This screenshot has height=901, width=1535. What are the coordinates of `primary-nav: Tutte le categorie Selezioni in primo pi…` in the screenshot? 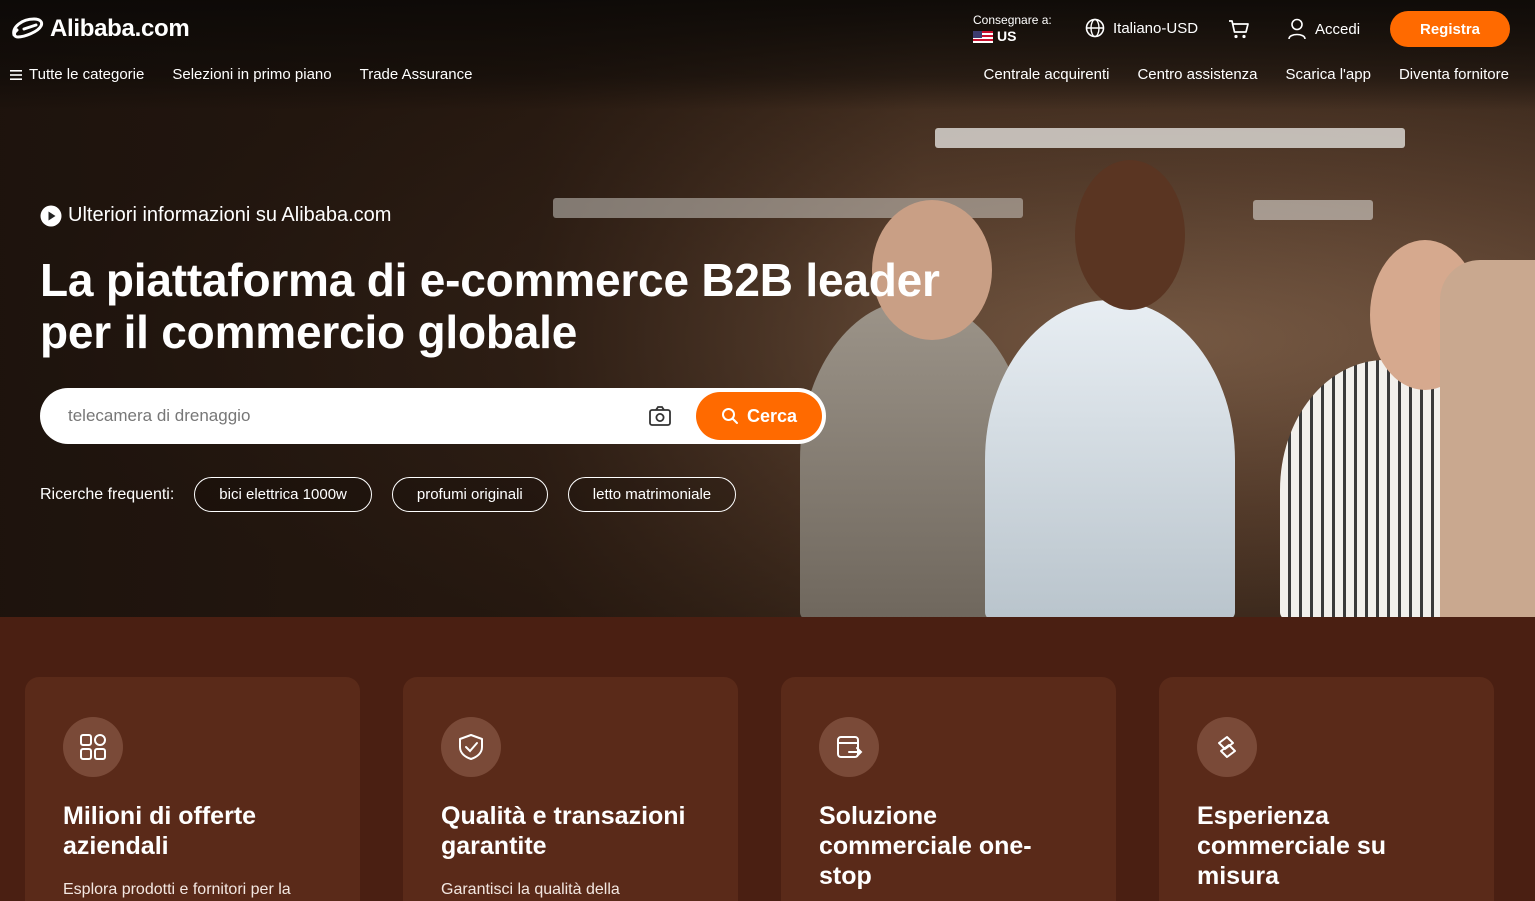 It's located at (241, 74).